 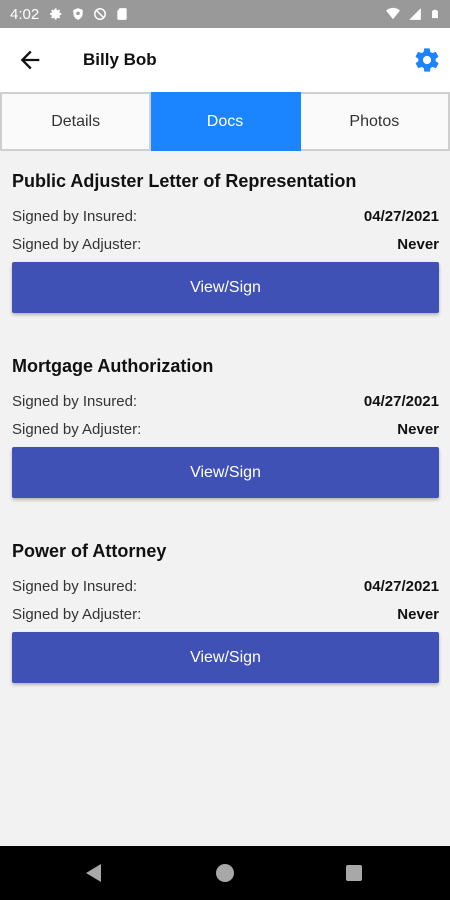 What do you see at coordinates (78, 14) in the screenshot?
I see `shield-icon` at bounding box center [78, 14].